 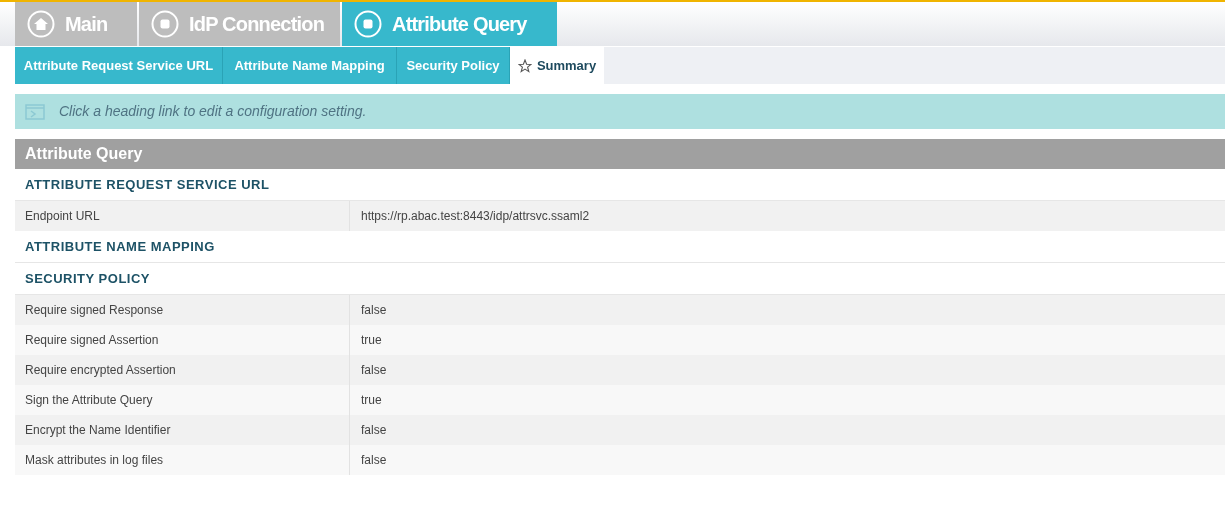 I want to click on sub-tab: Security Policy, so click(x=453, y=65).